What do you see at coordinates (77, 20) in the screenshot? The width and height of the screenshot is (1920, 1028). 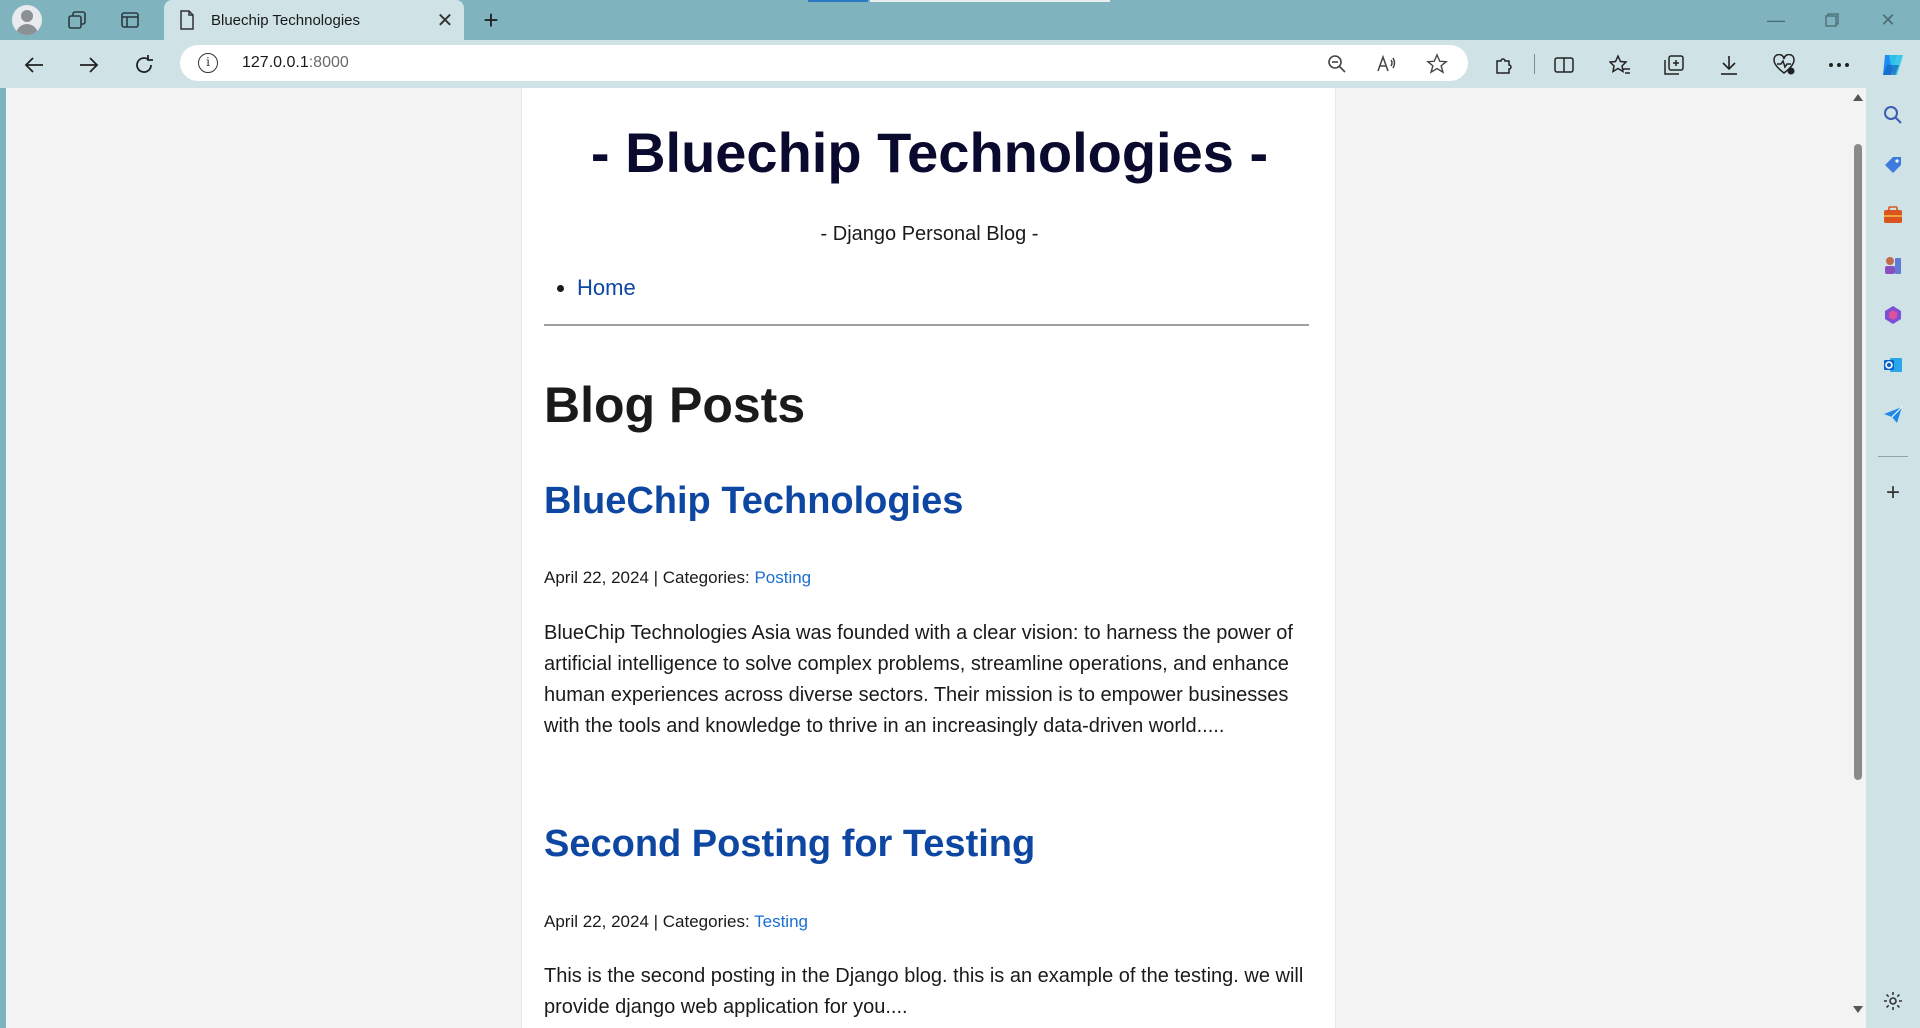 I see `workspaces-icon` at bounding box center [77, 20].